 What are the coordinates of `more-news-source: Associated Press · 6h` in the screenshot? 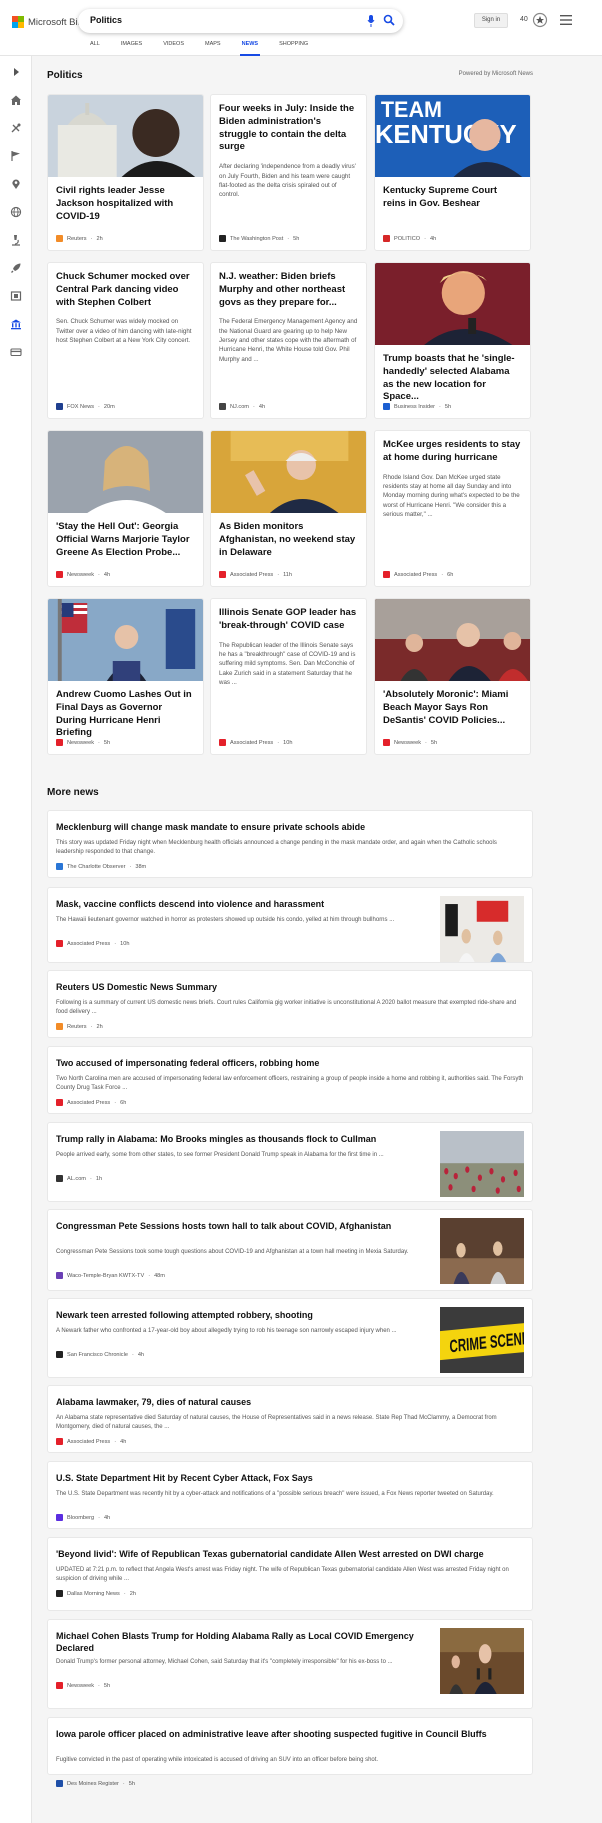 It's located at (91, 1102).